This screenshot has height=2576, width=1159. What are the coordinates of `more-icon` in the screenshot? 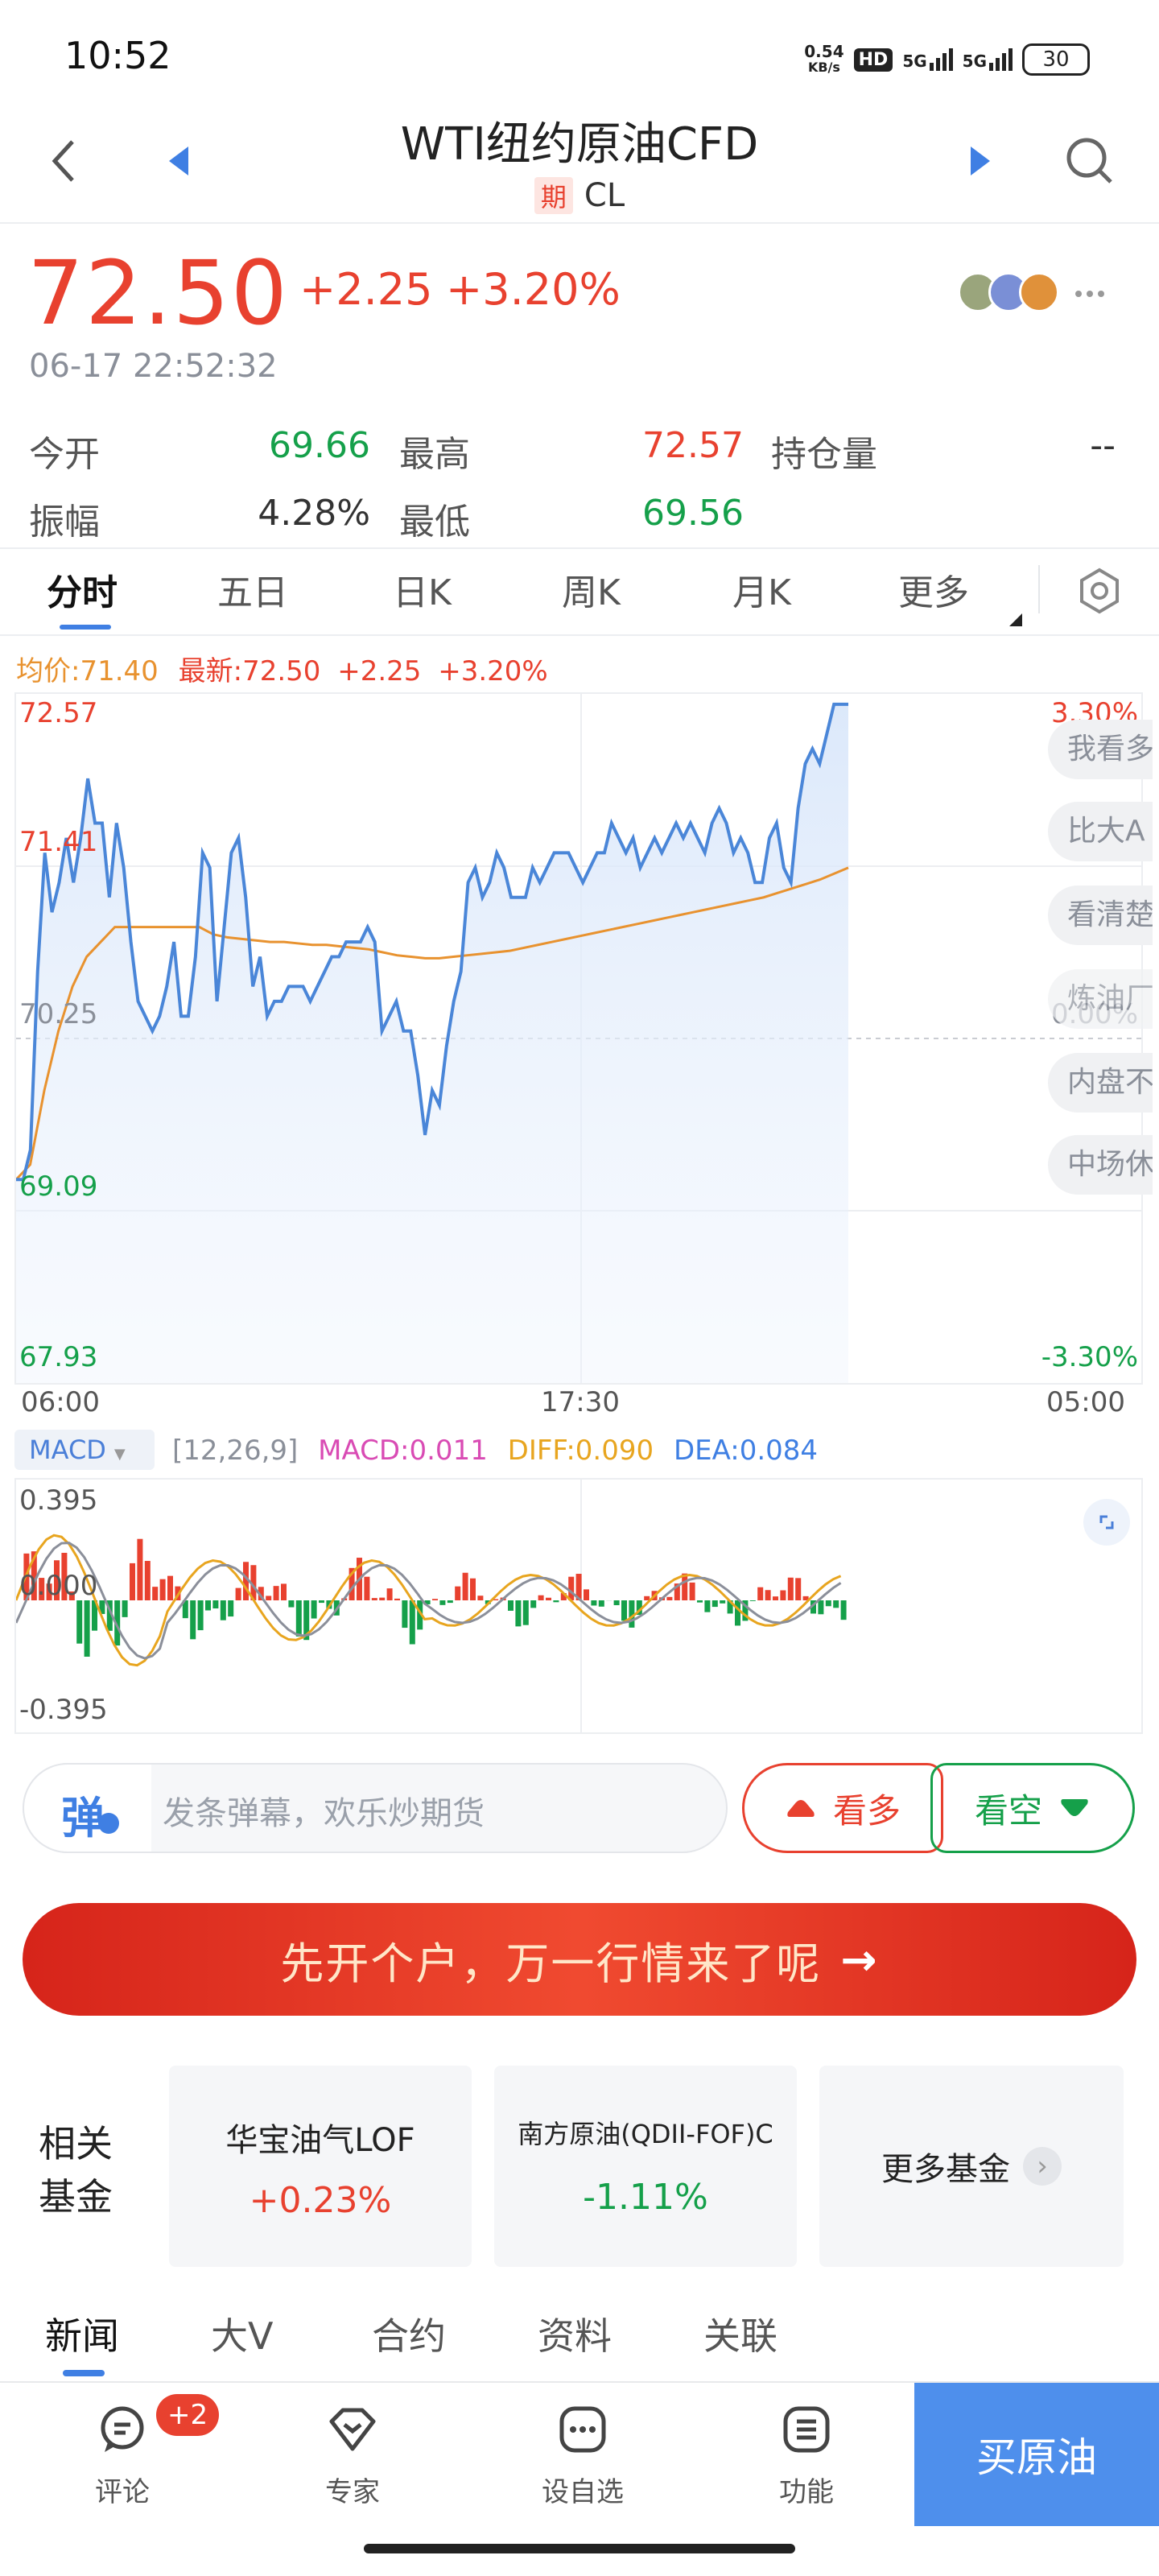 It's located at (1090, 294).